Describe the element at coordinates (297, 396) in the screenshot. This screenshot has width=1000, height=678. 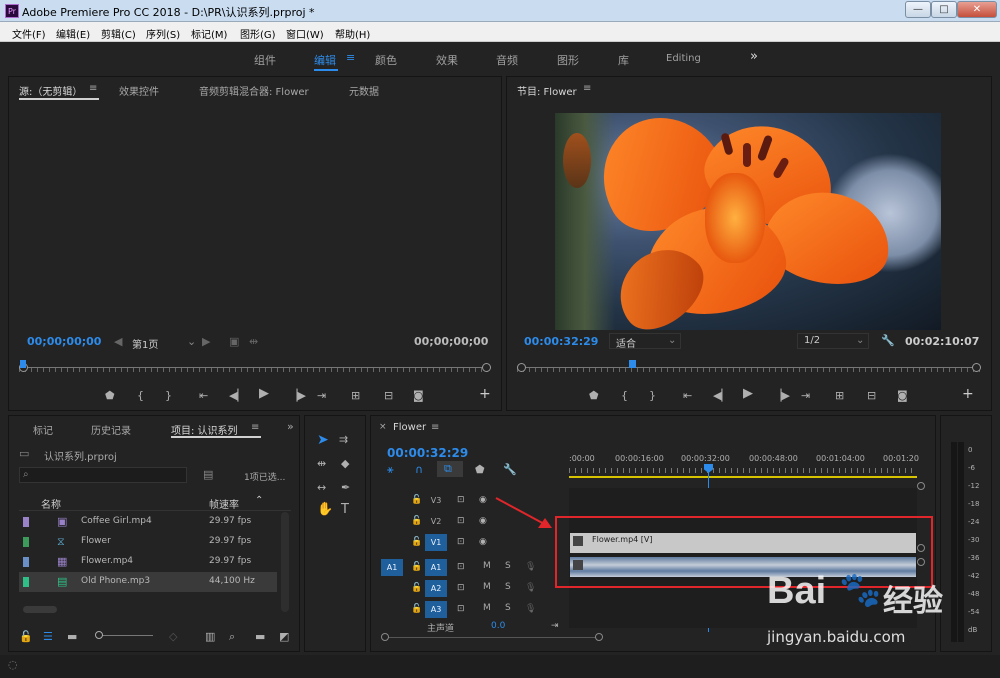
I see `step-forward-icon: ▕▶` at that location.